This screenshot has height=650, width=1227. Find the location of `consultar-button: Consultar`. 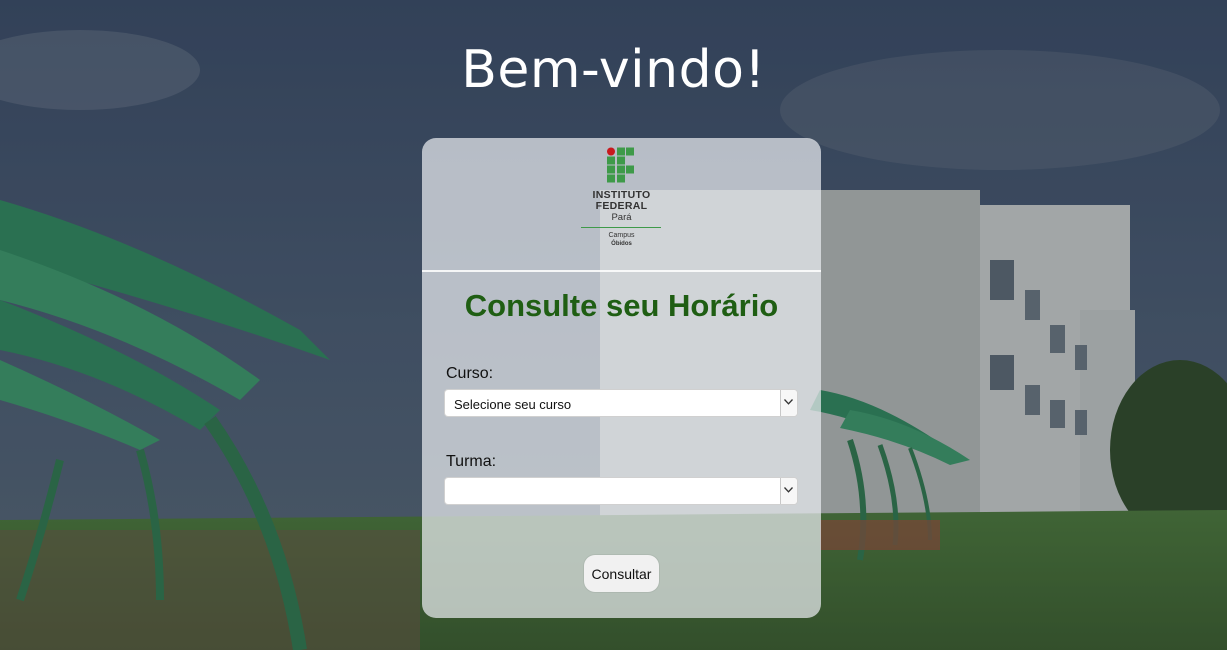

consultar-button: Consultar is located at coordinates (621, 573).